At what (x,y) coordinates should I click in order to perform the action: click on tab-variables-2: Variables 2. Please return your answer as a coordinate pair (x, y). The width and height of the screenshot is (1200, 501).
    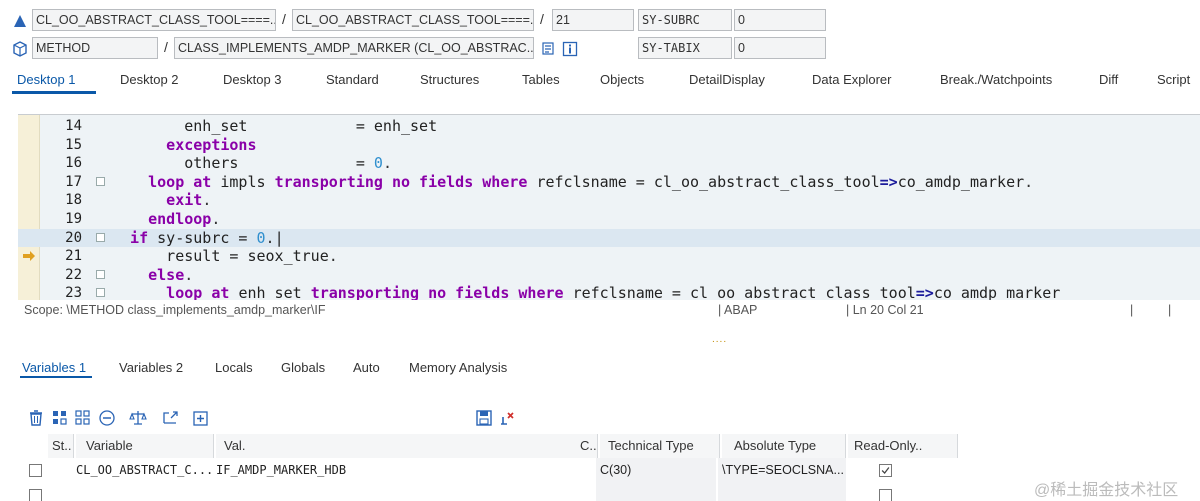
    Looking at the image, I should click on (151, 367).